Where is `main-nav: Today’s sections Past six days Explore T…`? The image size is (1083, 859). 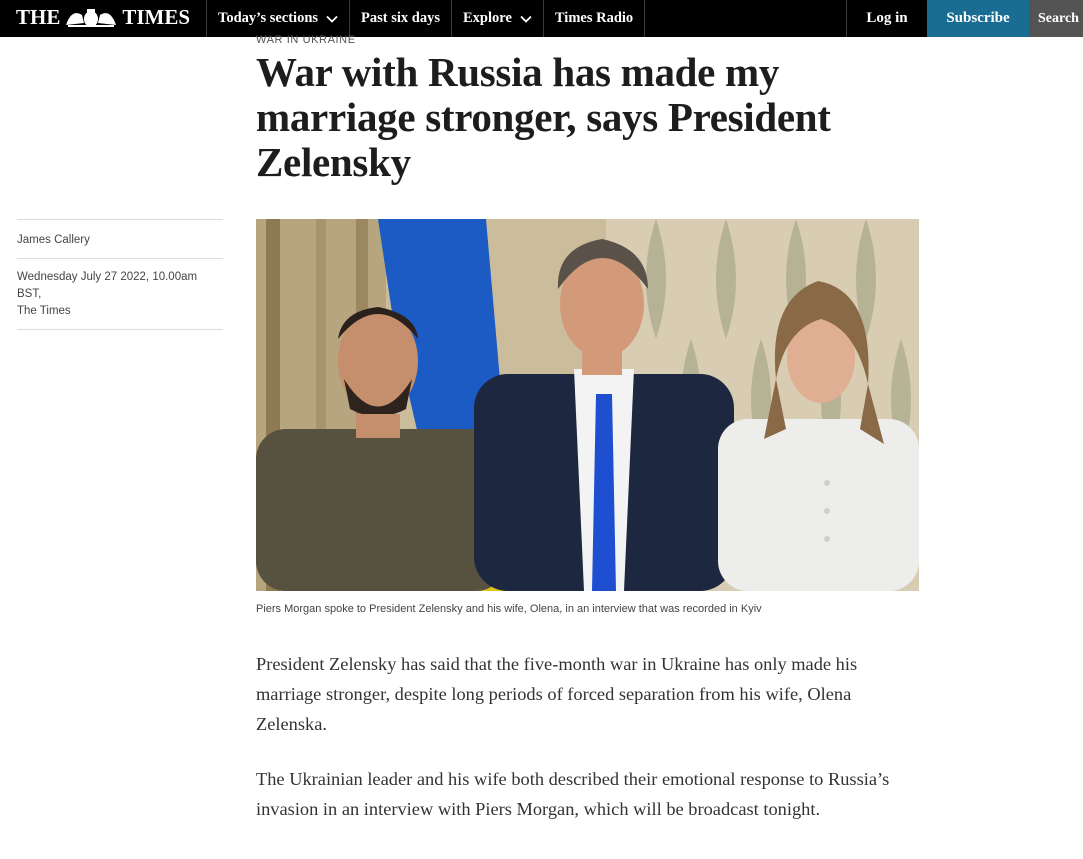
main-nav: Today’s sections Past six days Explore T… is located at coordinates (426, 18).